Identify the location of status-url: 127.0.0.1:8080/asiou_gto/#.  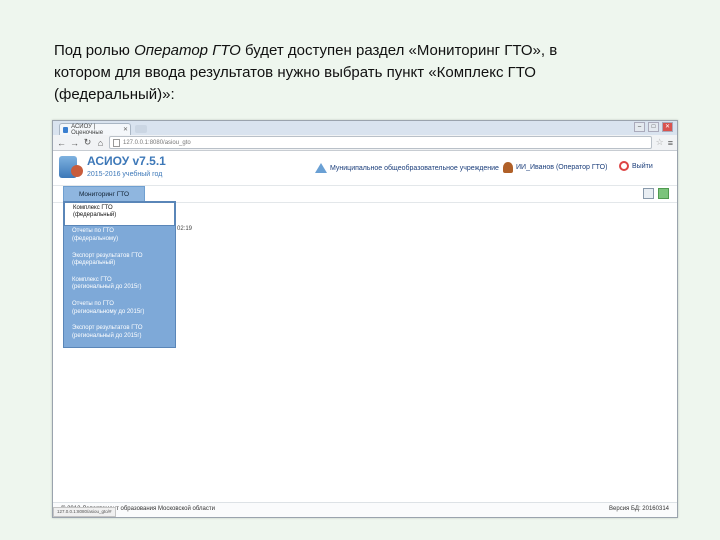
(84, 512).